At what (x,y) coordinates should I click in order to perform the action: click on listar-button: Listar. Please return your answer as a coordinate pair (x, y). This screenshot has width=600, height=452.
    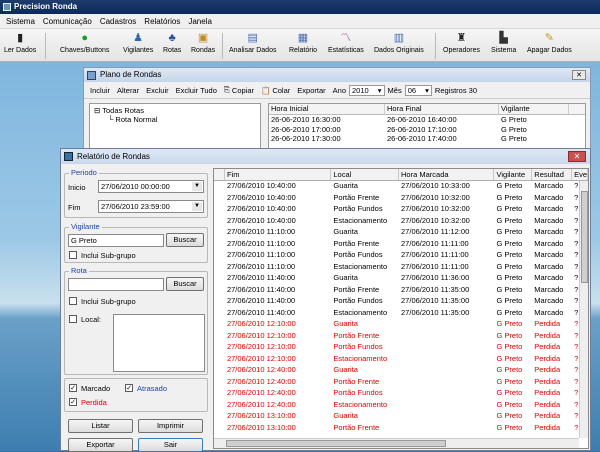
    Looking at the image, I should click on (100, 426).